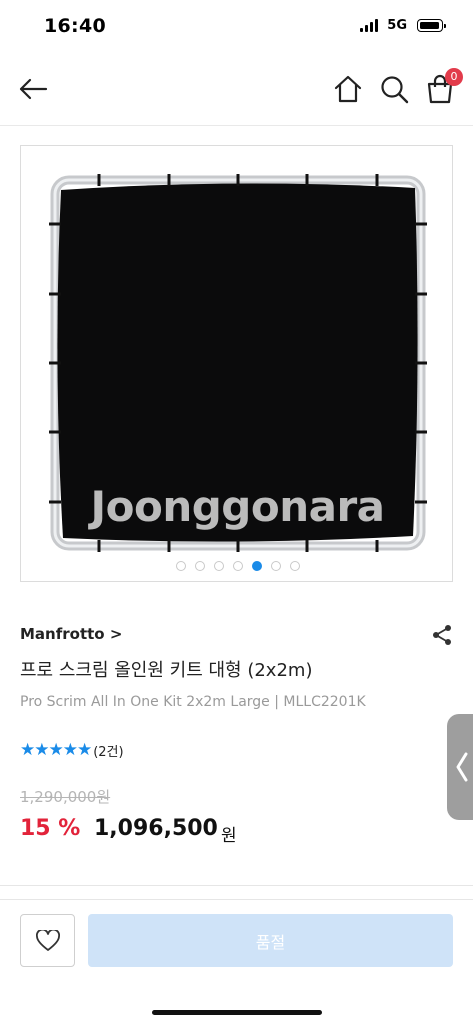 This screenshot has width=473, height=1024. I want to click on carousel-indicator, so click(237, 566).